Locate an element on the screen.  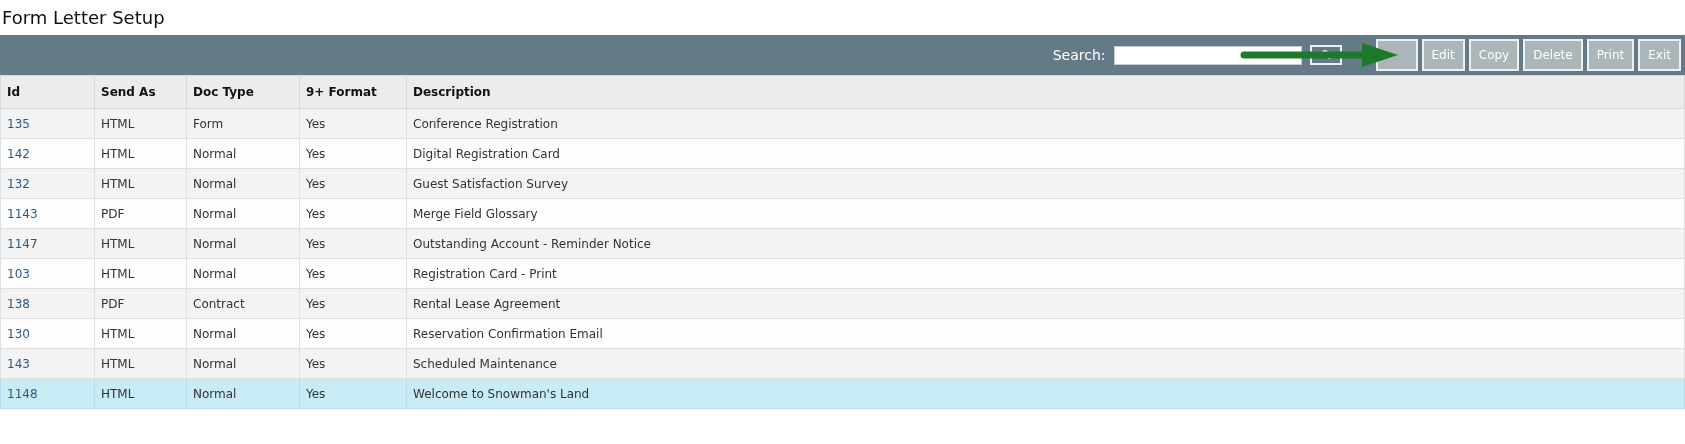
column-header: Id is located at coordinates (47, 92).